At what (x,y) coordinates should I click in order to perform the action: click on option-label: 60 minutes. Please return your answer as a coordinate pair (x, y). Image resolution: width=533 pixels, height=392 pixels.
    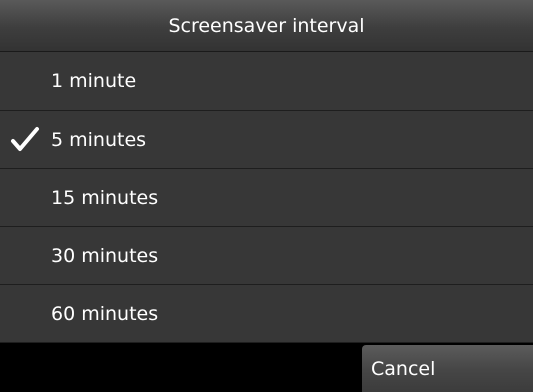
    Looking at the image, I should click on (105, 313).